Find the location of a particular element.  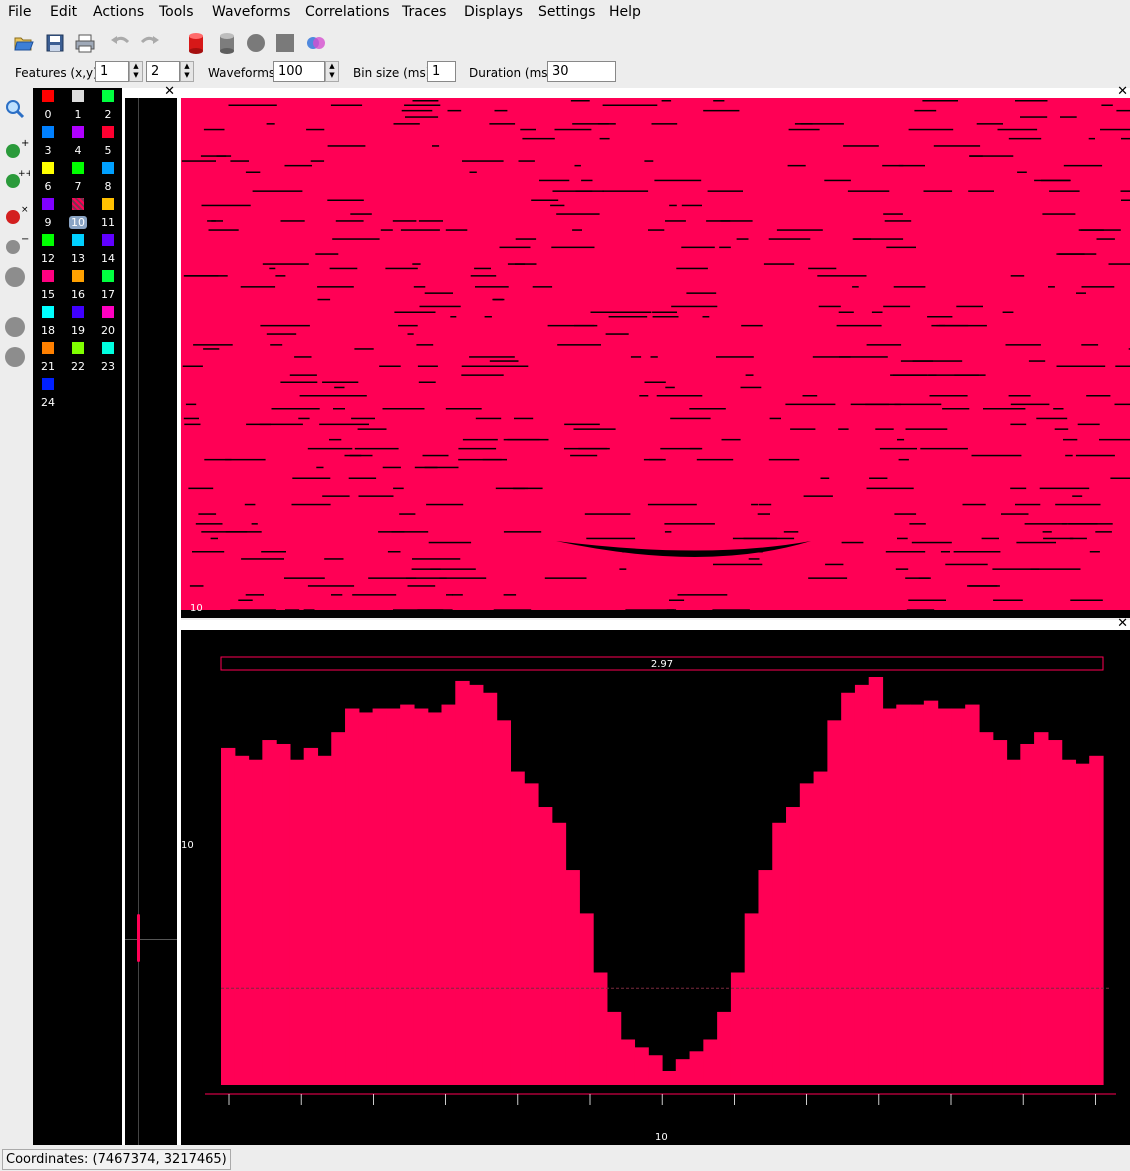

cluster-label-18: 18 is located at coordinates (48, 330).